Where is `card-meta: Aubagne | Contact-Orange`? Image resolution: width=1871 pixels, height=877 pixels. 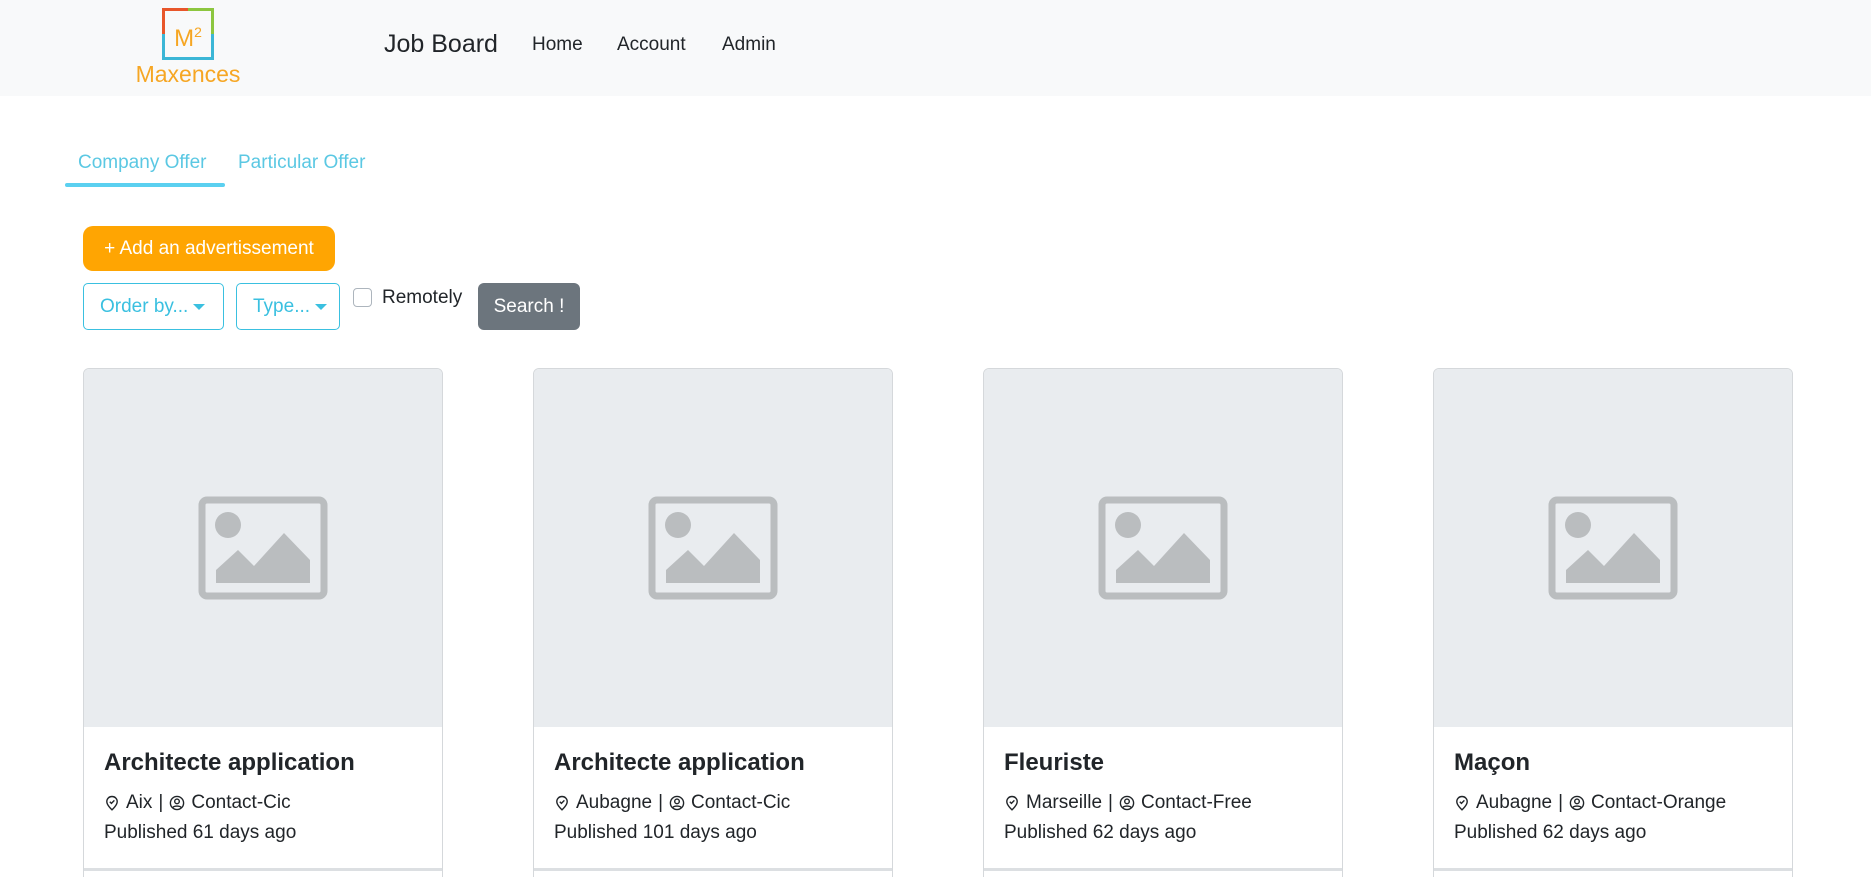 card-meta: Aubagne | Contact-Orange is located at coordinates (1590, 803).